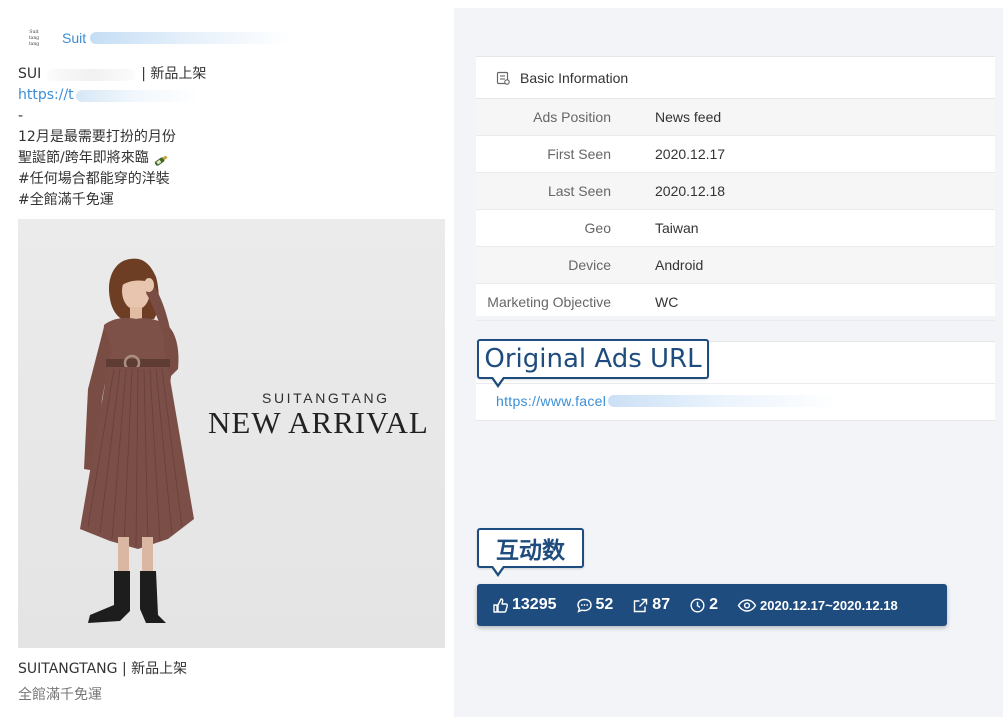  What do you see at coordinates (697, 605) in the screenshot?
I see `clock-icon` at bounding box center [697, 605].